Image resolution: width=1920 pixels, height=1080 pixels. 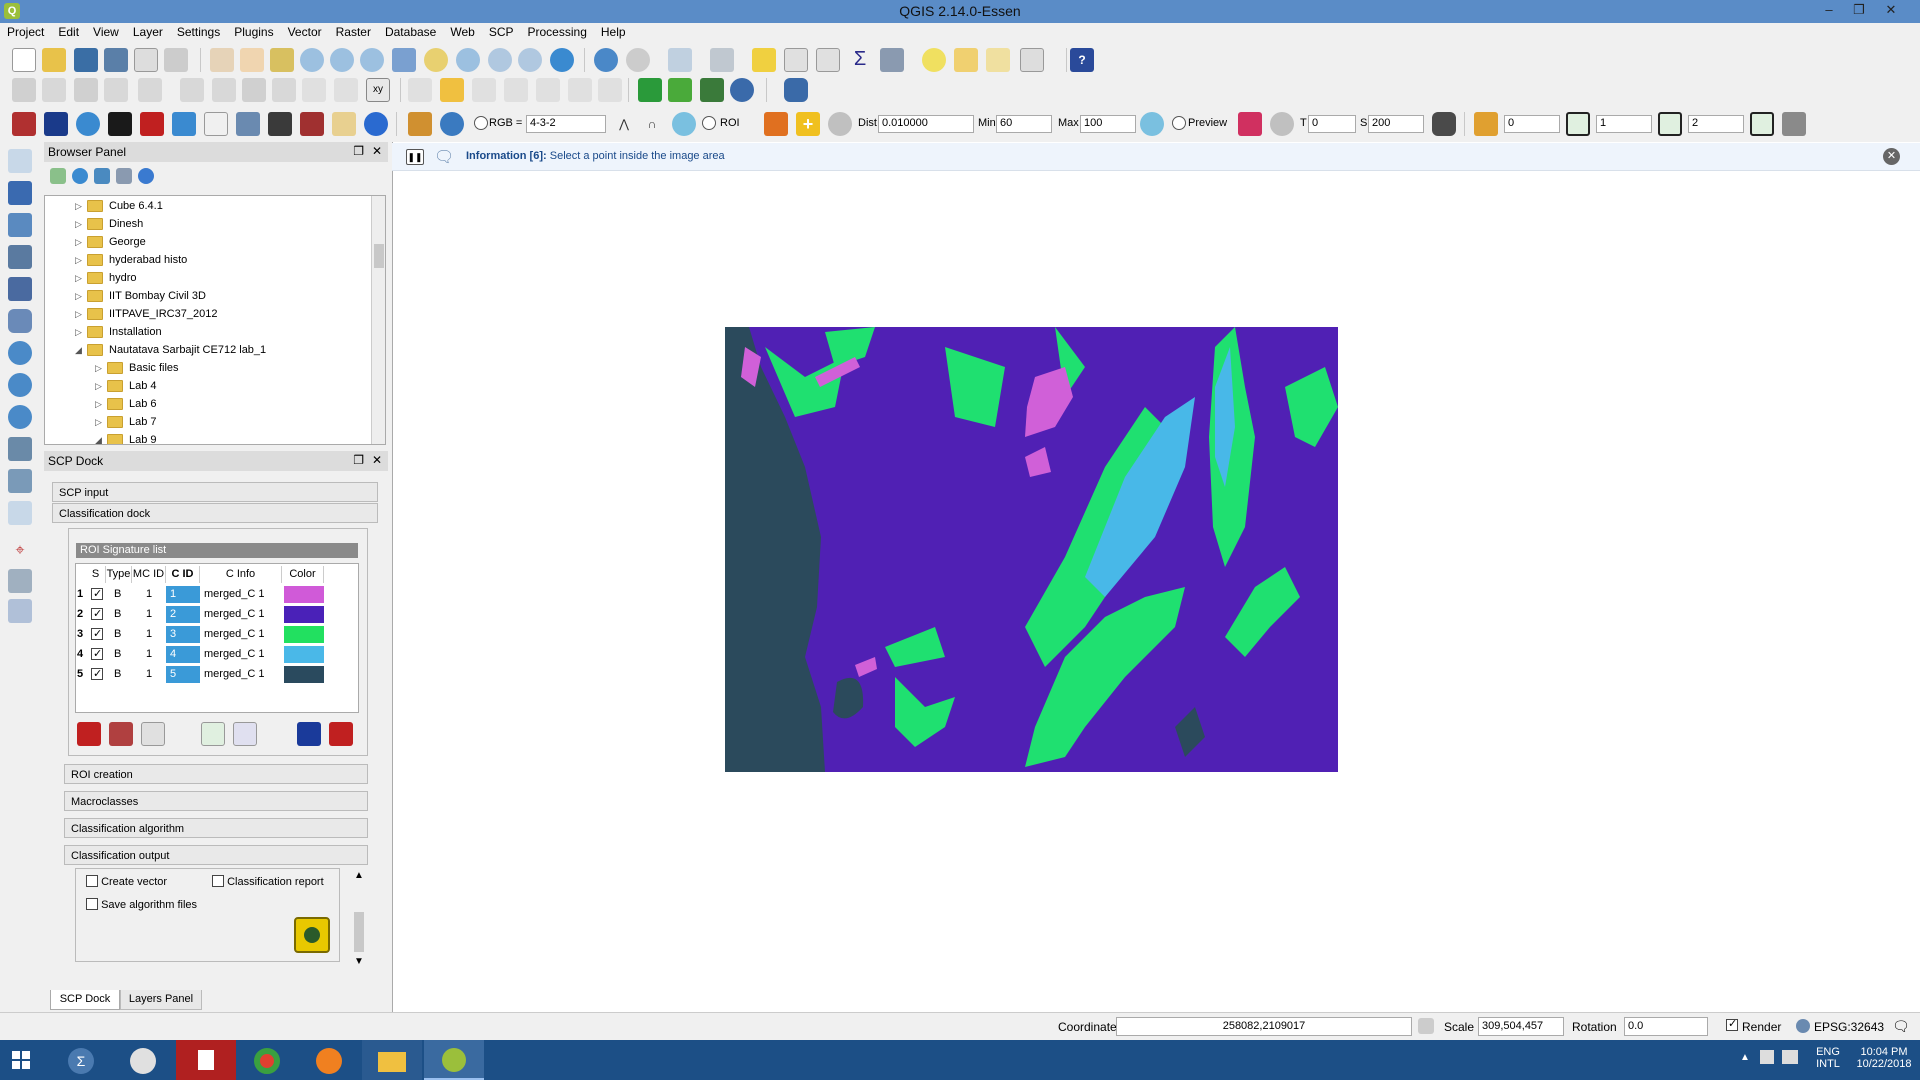 What do you see at coordinates (120, 124) in the screenshot?
I see `postprocessing-icon` at bounding box center [120, 124].